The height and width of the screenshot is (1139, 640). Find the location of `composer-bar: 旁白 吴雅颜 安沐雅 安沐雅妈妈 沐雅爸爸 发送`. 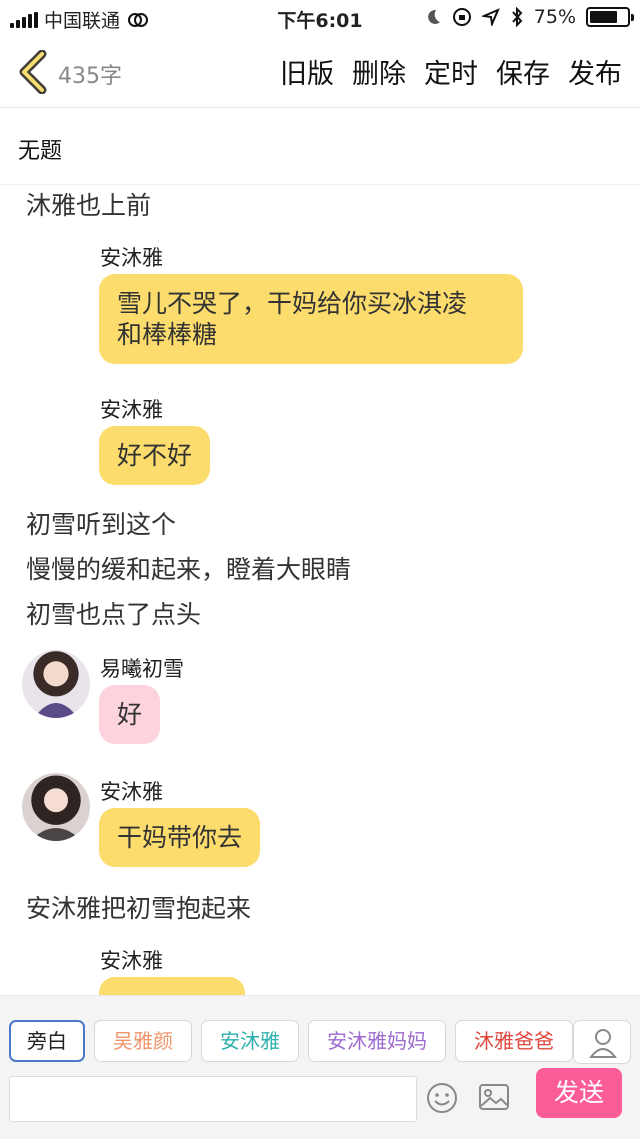

composer-bar: 旁白 吴雅颜 安沐雅 安沐雅妈妈 沐雅爸爸 发送 is located at coordinates (320, 1067).